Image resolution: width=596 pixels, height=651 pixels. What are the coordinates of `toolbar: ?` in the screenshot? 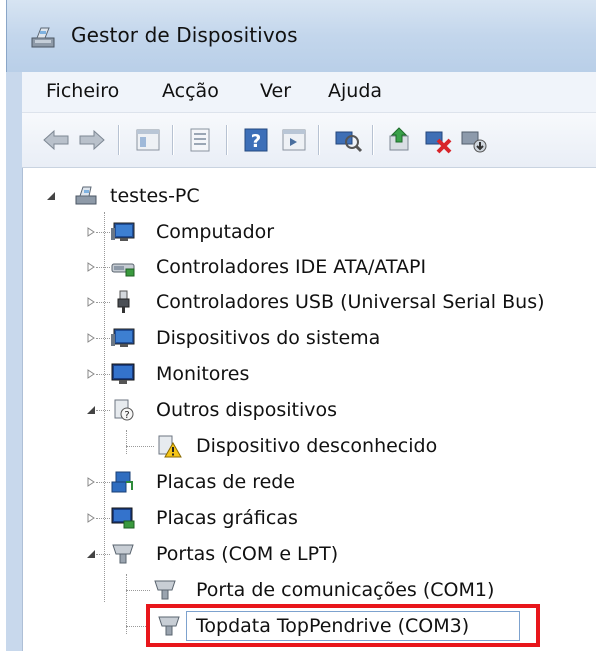 It's located at (309, 140).